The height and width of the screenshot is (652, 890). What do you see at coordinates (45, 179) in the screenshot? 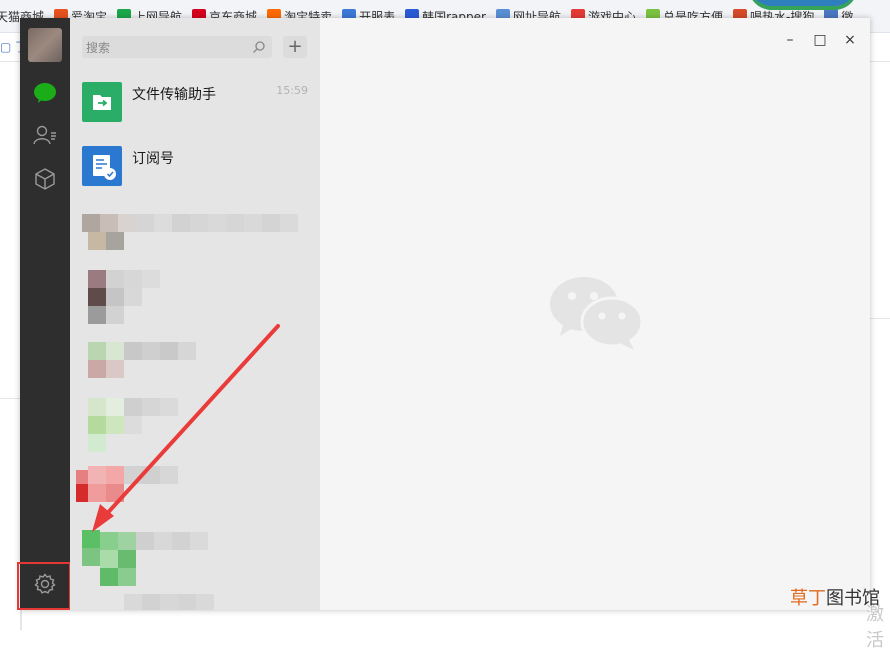
I see `favorites-icon` at bounding box center [45, 179].